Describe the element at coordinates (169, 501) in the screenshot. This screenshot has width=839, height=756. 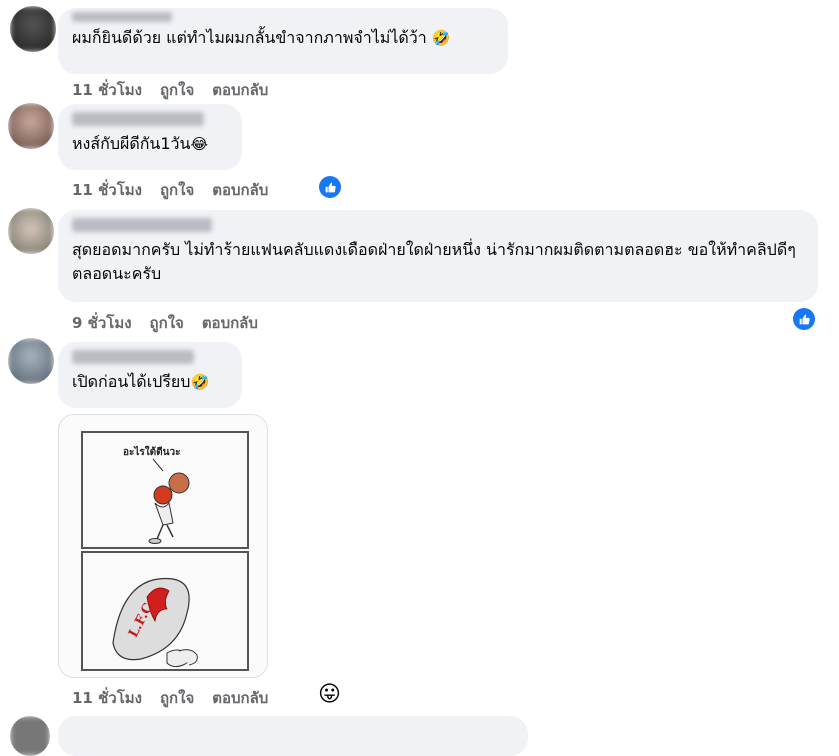
I see `meme-figure-illustration` at that location.